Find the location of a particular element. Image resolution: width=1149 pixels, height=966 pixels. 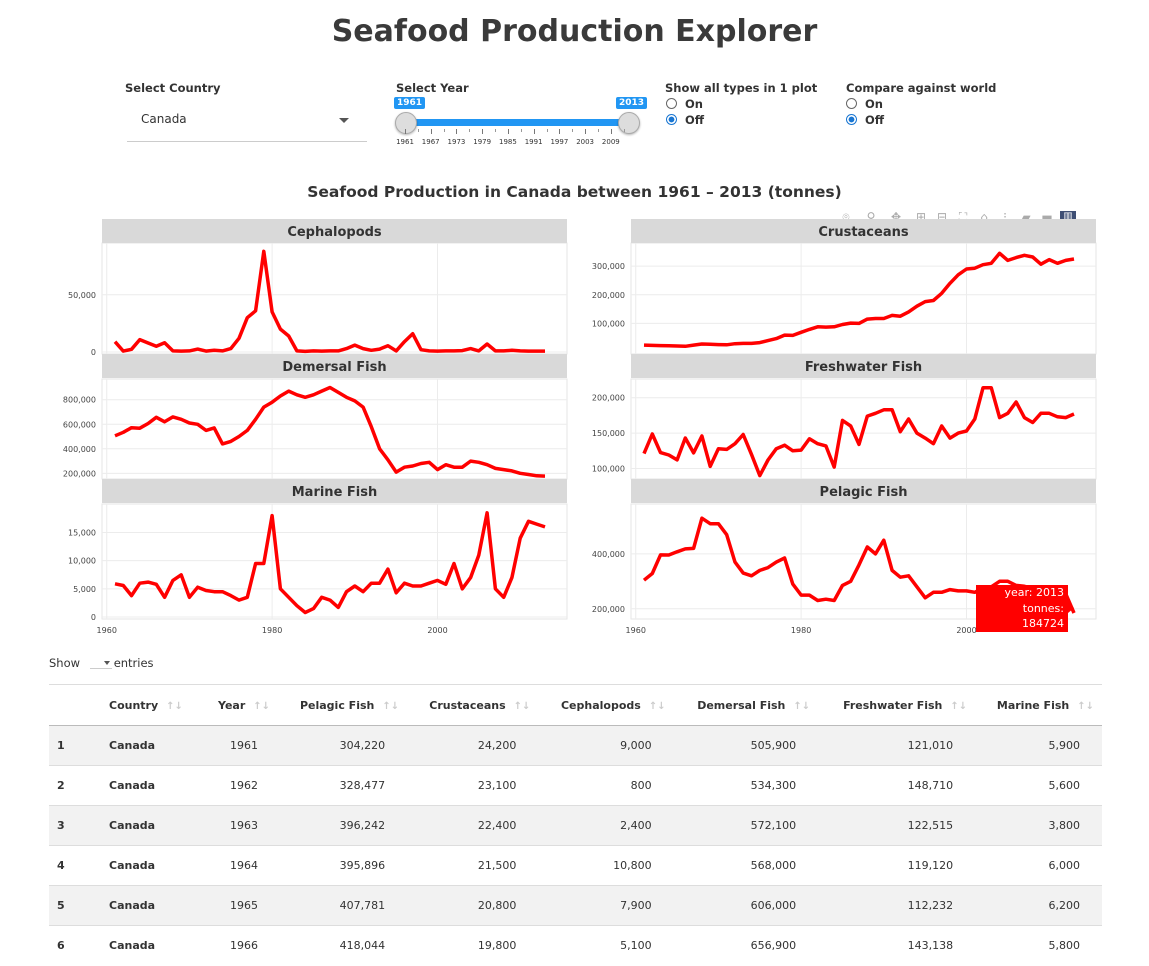

column-header: Marine Fish ↑↓ is located at coordinates (1038, 705).